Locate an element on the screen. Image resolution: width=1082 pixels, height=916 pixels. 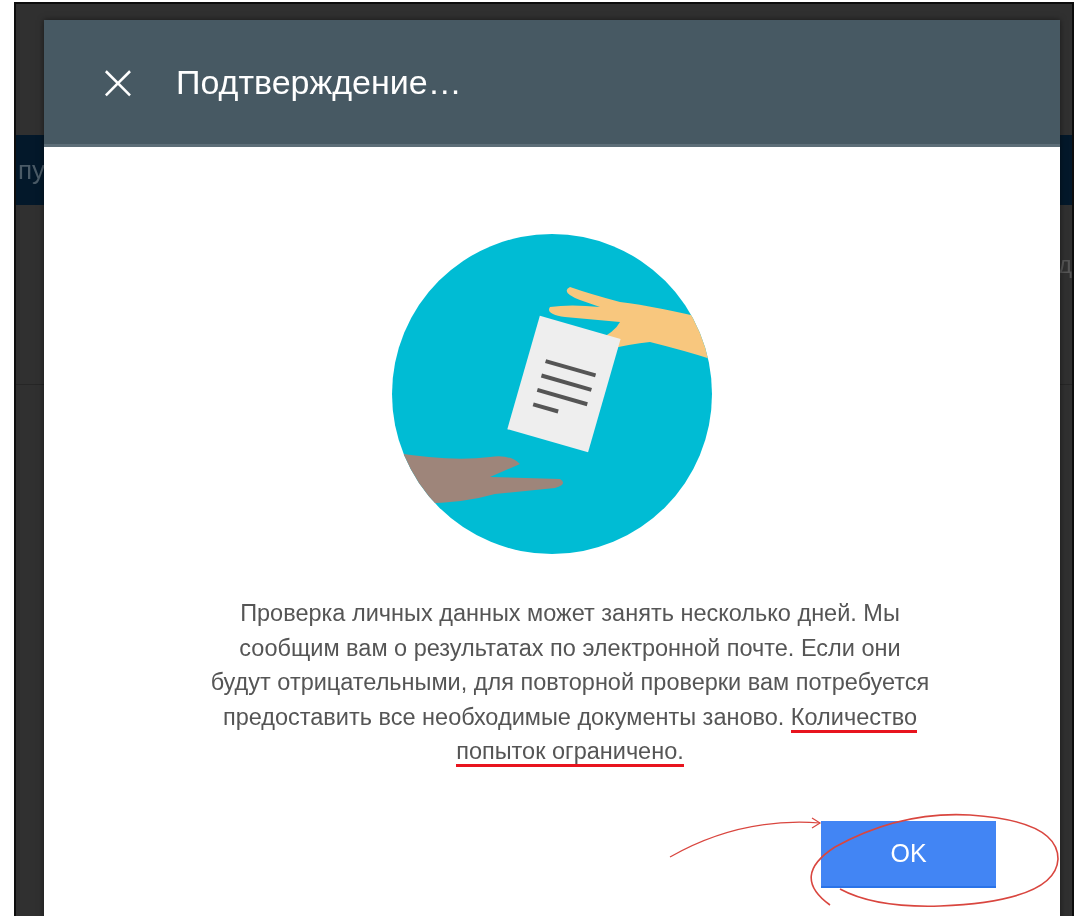
nav-text: пу is located at coordinates (32, 170).